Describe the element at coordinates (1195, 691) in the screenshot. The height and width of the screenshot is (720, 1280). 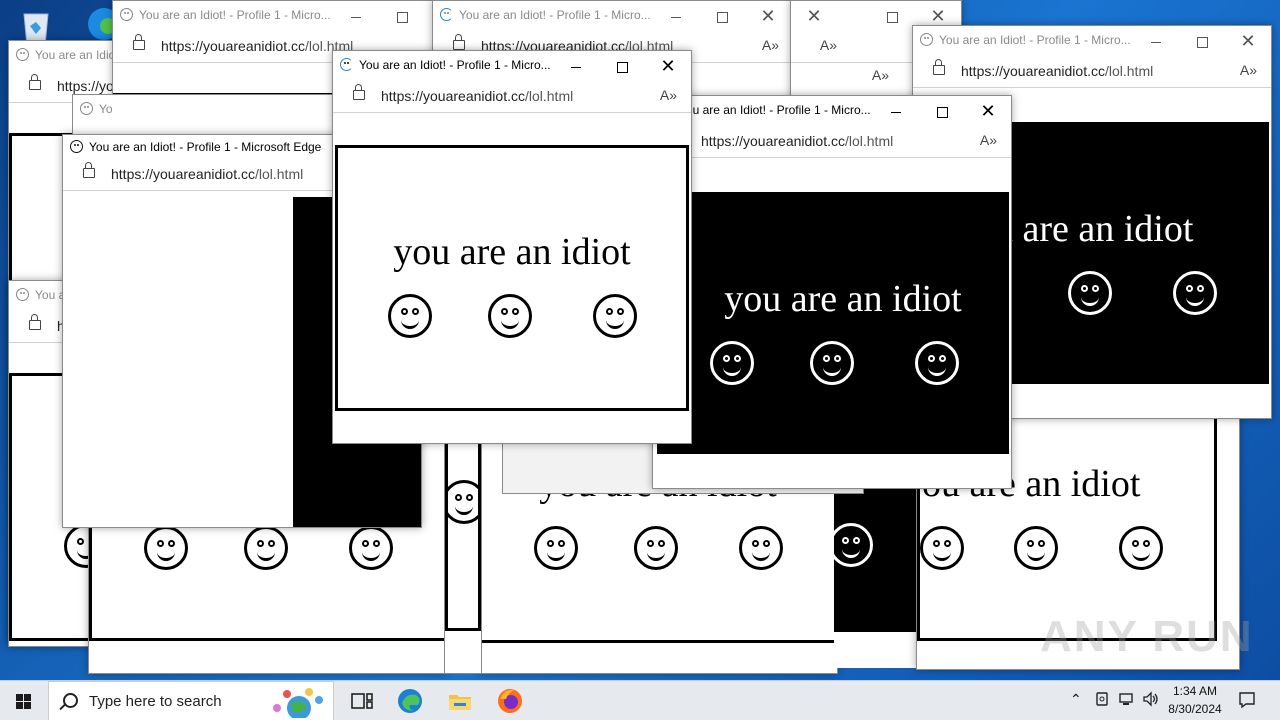
I see `clock-time: 1:34 AM` at that location.